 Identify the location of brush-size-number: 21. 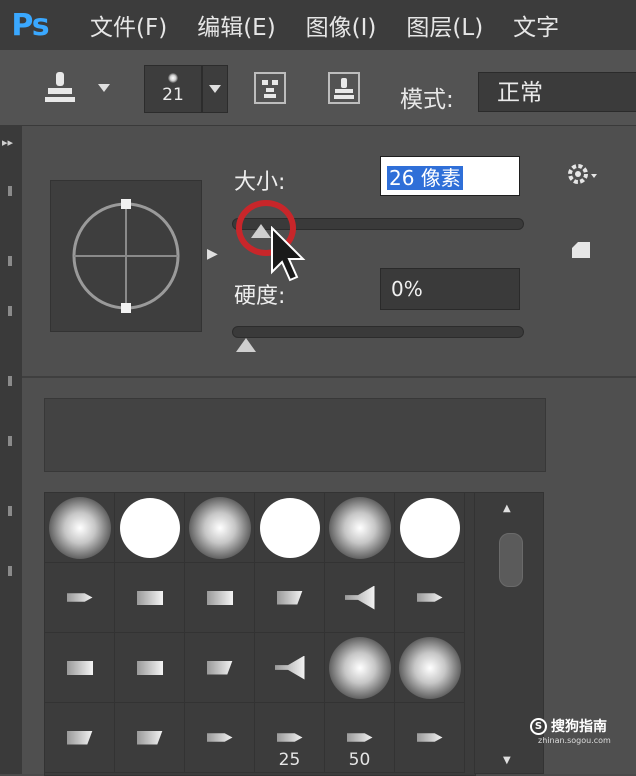
(173, 95).